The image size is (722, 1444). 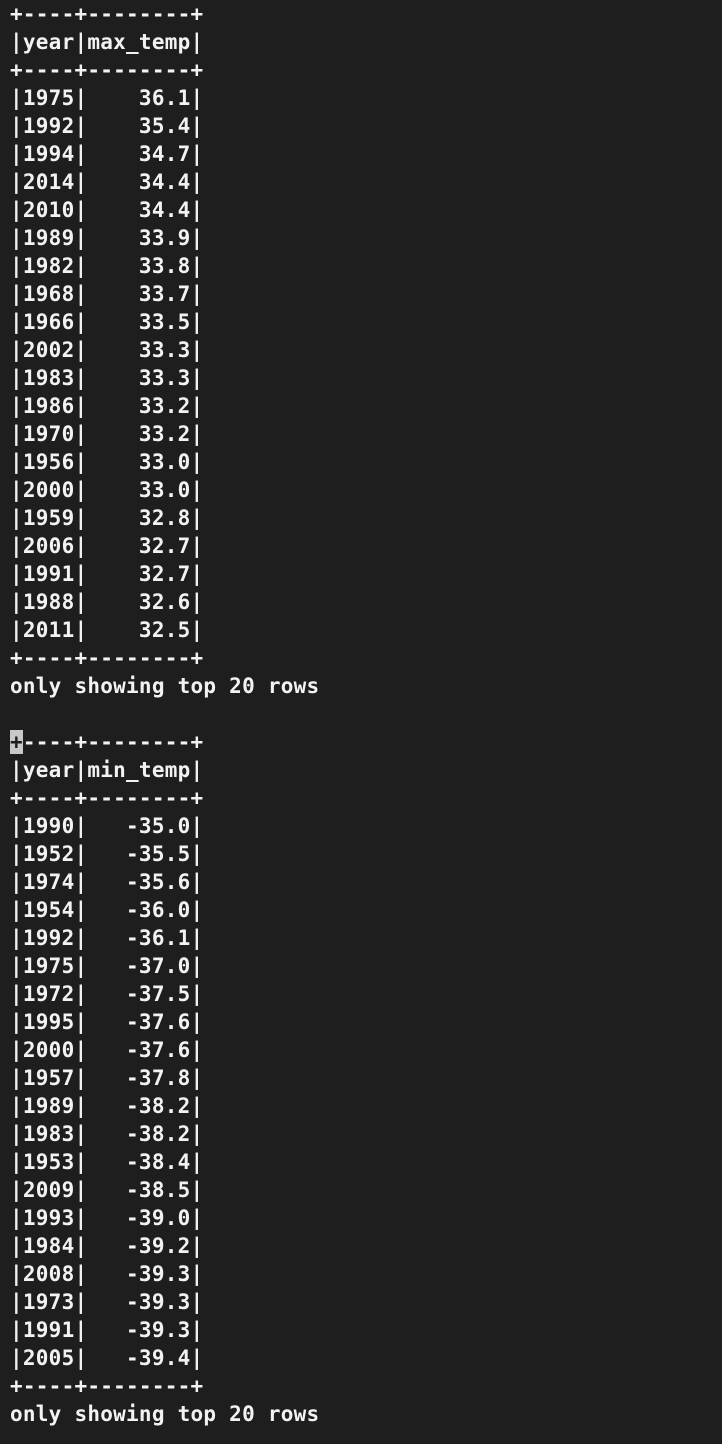 What do you see at coordinates (107, 910) in the screenshot?
I see `table-row: |1954| -36.0|` at bounding box center [107, 910].